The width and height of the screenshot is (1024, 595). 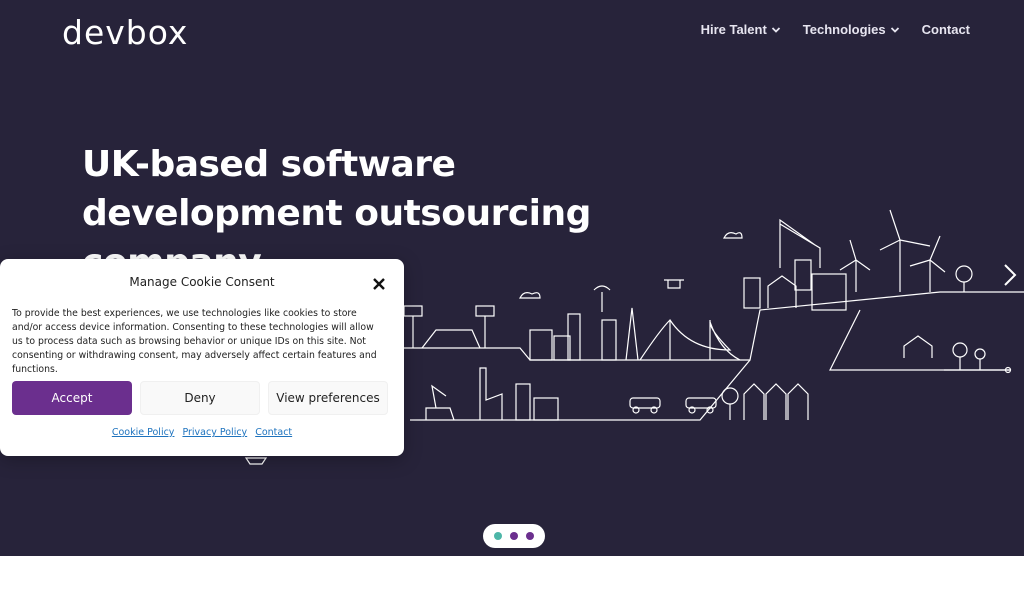 I want to click on slider-pagination, so click(x=514, y=536).